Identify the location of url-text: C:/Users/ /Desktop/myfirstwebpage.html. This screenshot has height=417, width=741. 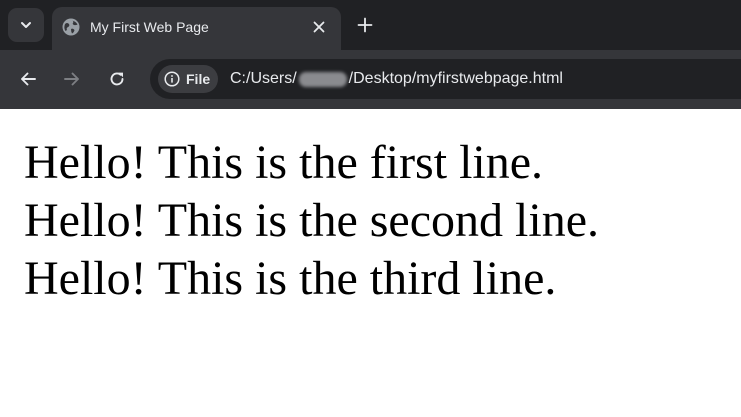
(396, 79).